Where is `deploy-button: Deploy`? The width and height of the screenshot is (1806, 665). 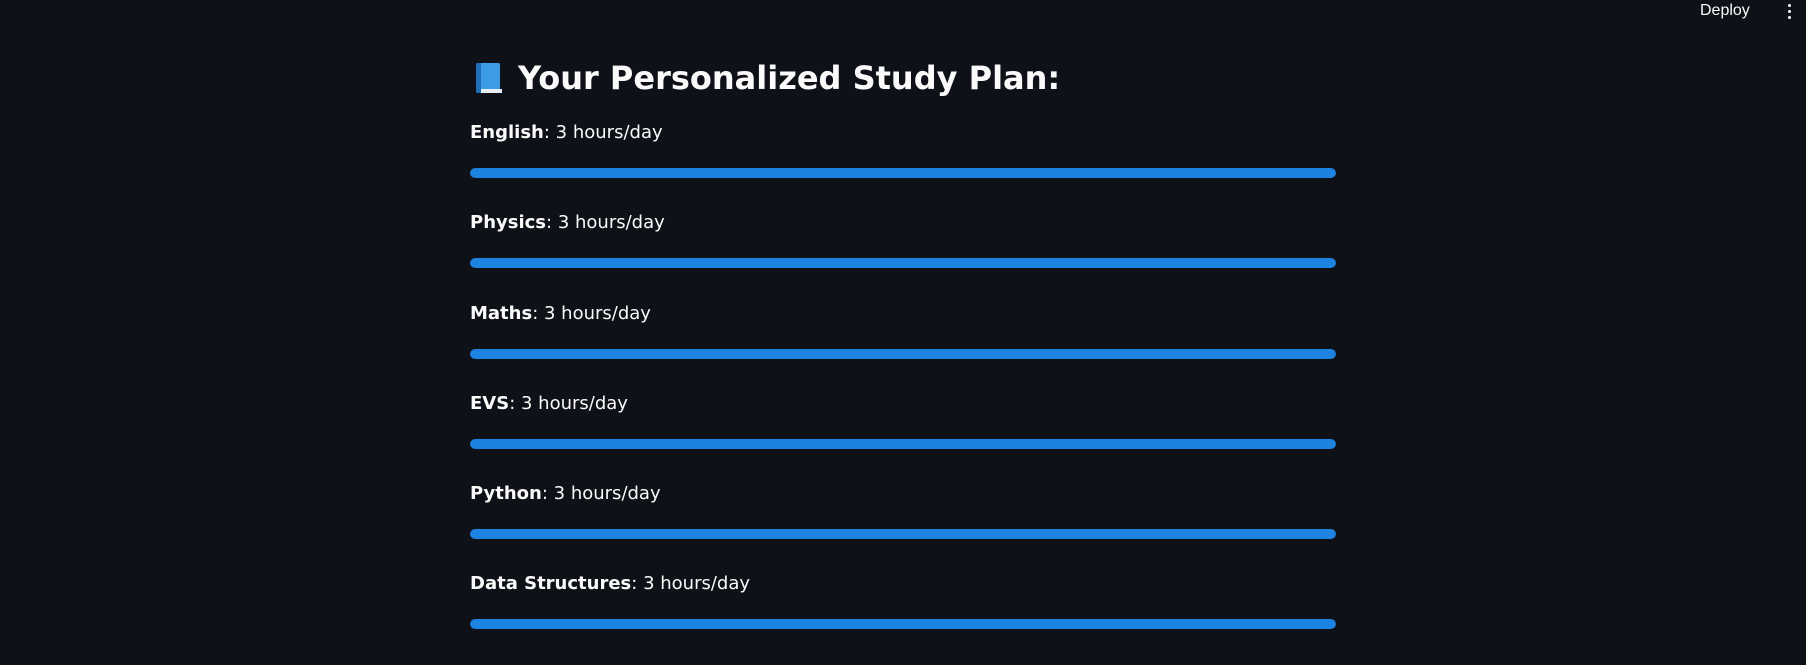 deploy-button: Deploy is located at coordinates (1725, 11).